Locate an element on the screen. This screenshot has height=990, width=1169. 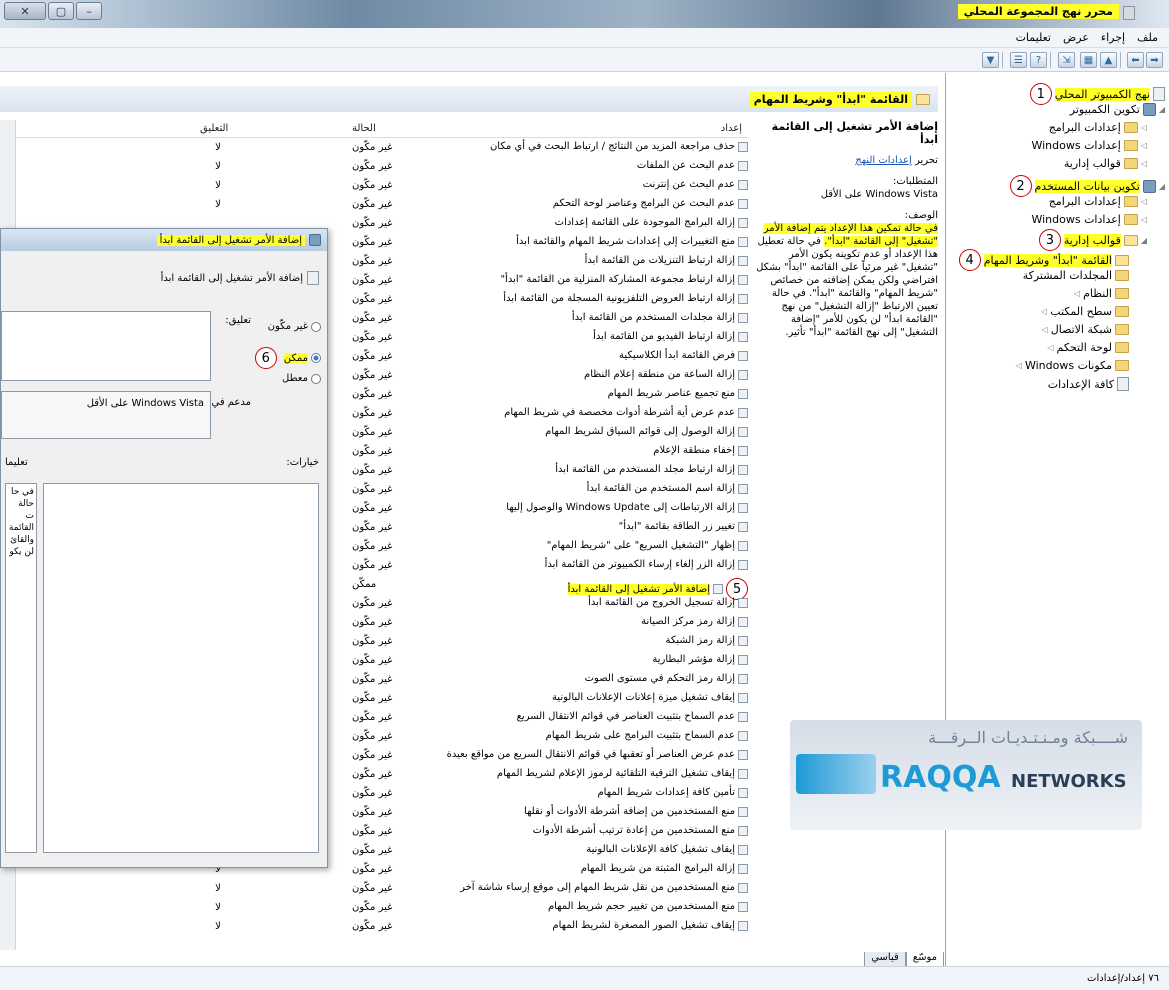
properties-icon: ☰ is located at coordinates (1018, 60).